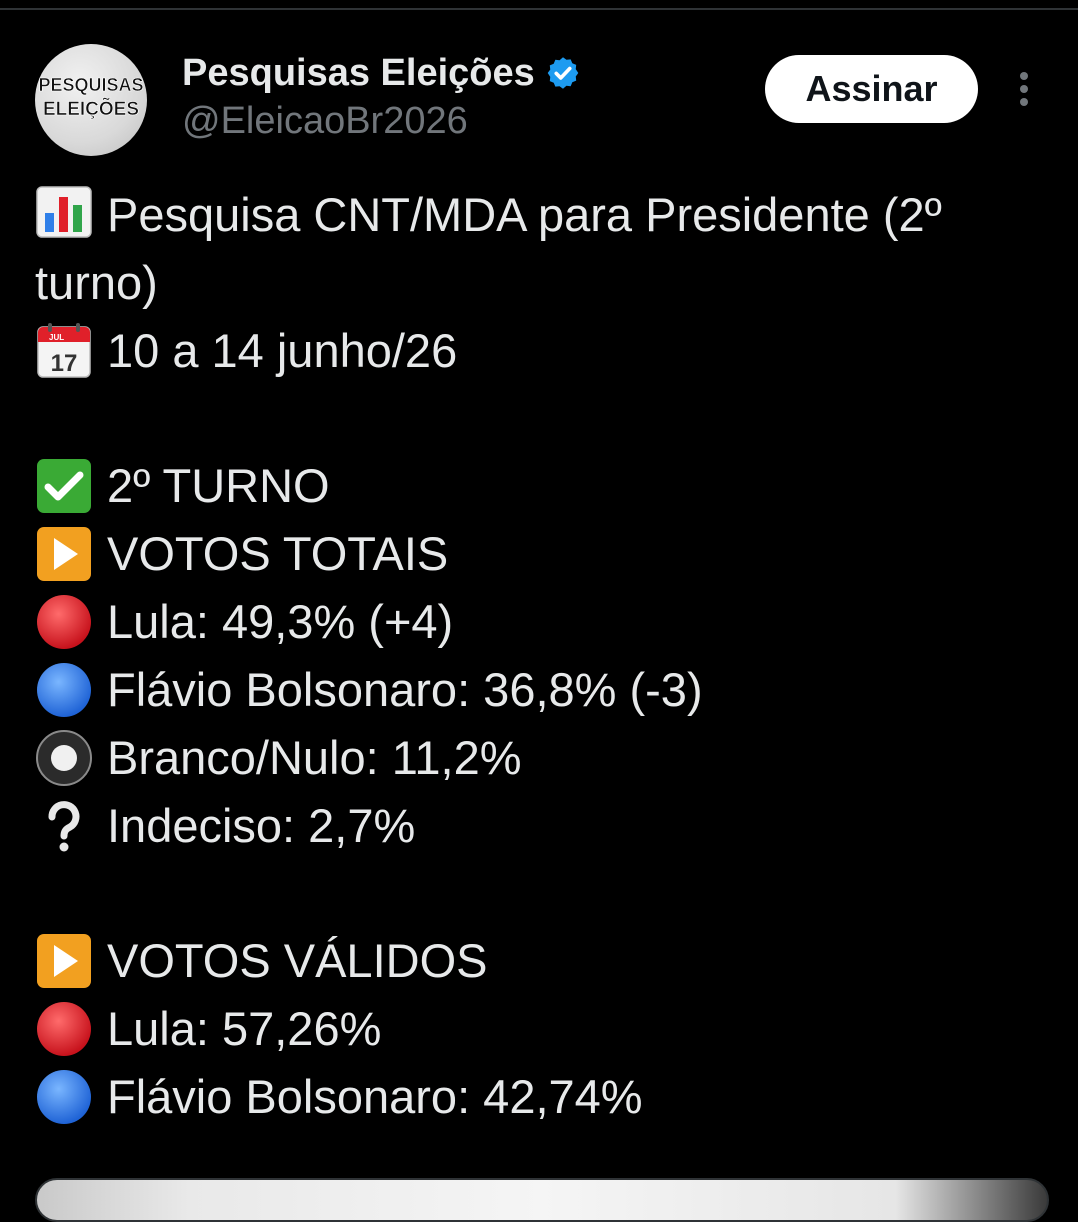 Image resolution: width=1078 pixels, height=1222 pixels. I want to click on total-votes-header: VOTOS TOTAIS, so click(540, 554).